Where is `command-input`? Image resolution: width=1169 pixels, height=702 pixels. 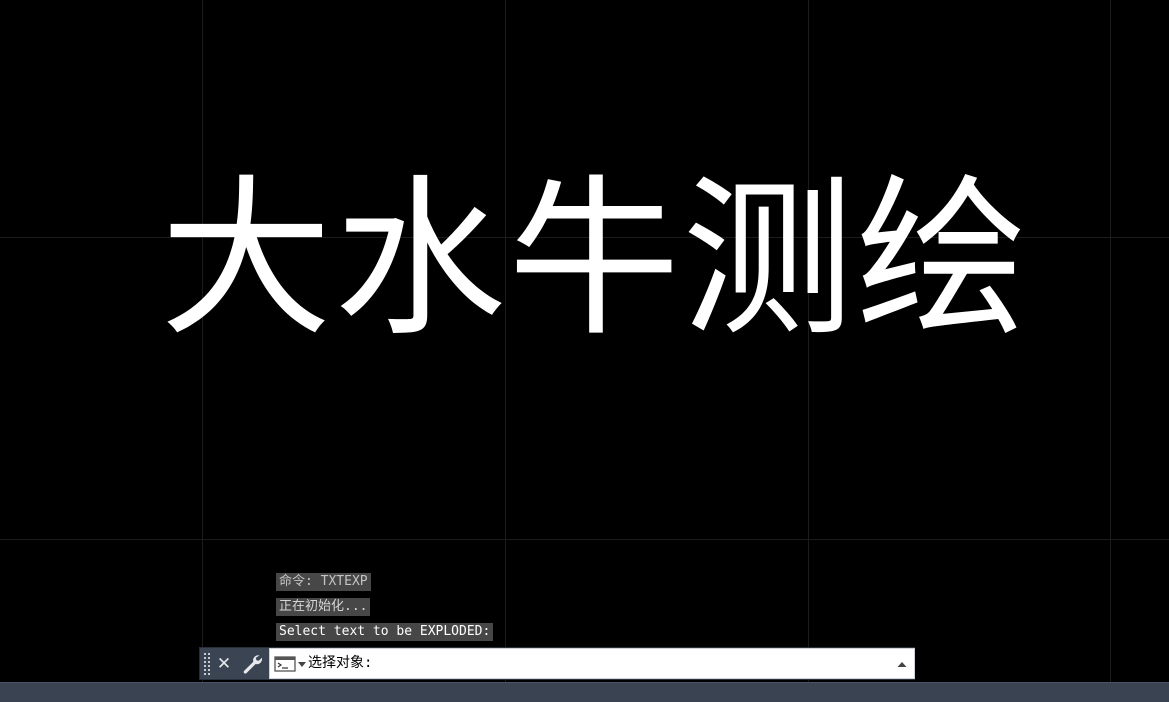
command-input is located at coordinates (635, 663).